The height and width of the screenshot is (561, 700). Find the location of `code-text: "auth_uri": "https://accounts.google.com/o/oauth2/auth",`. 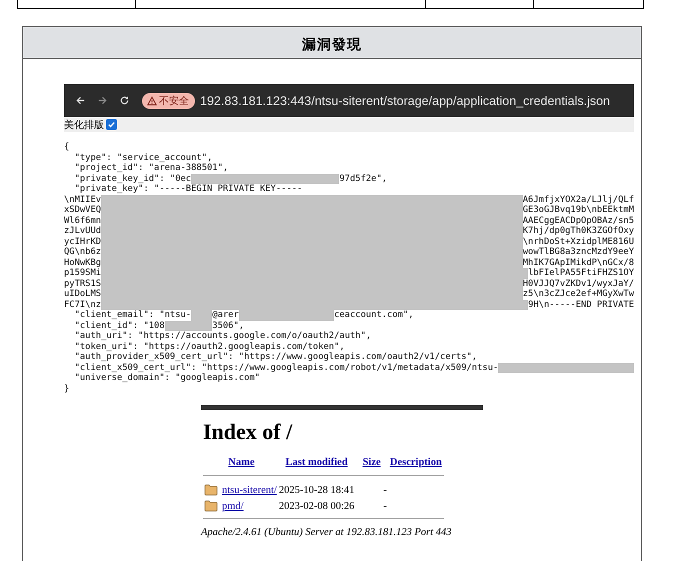

code-text: "auth_uri": "https://accounts.google.com/o/oauth2/auth", is located at coordinates (223, 336).